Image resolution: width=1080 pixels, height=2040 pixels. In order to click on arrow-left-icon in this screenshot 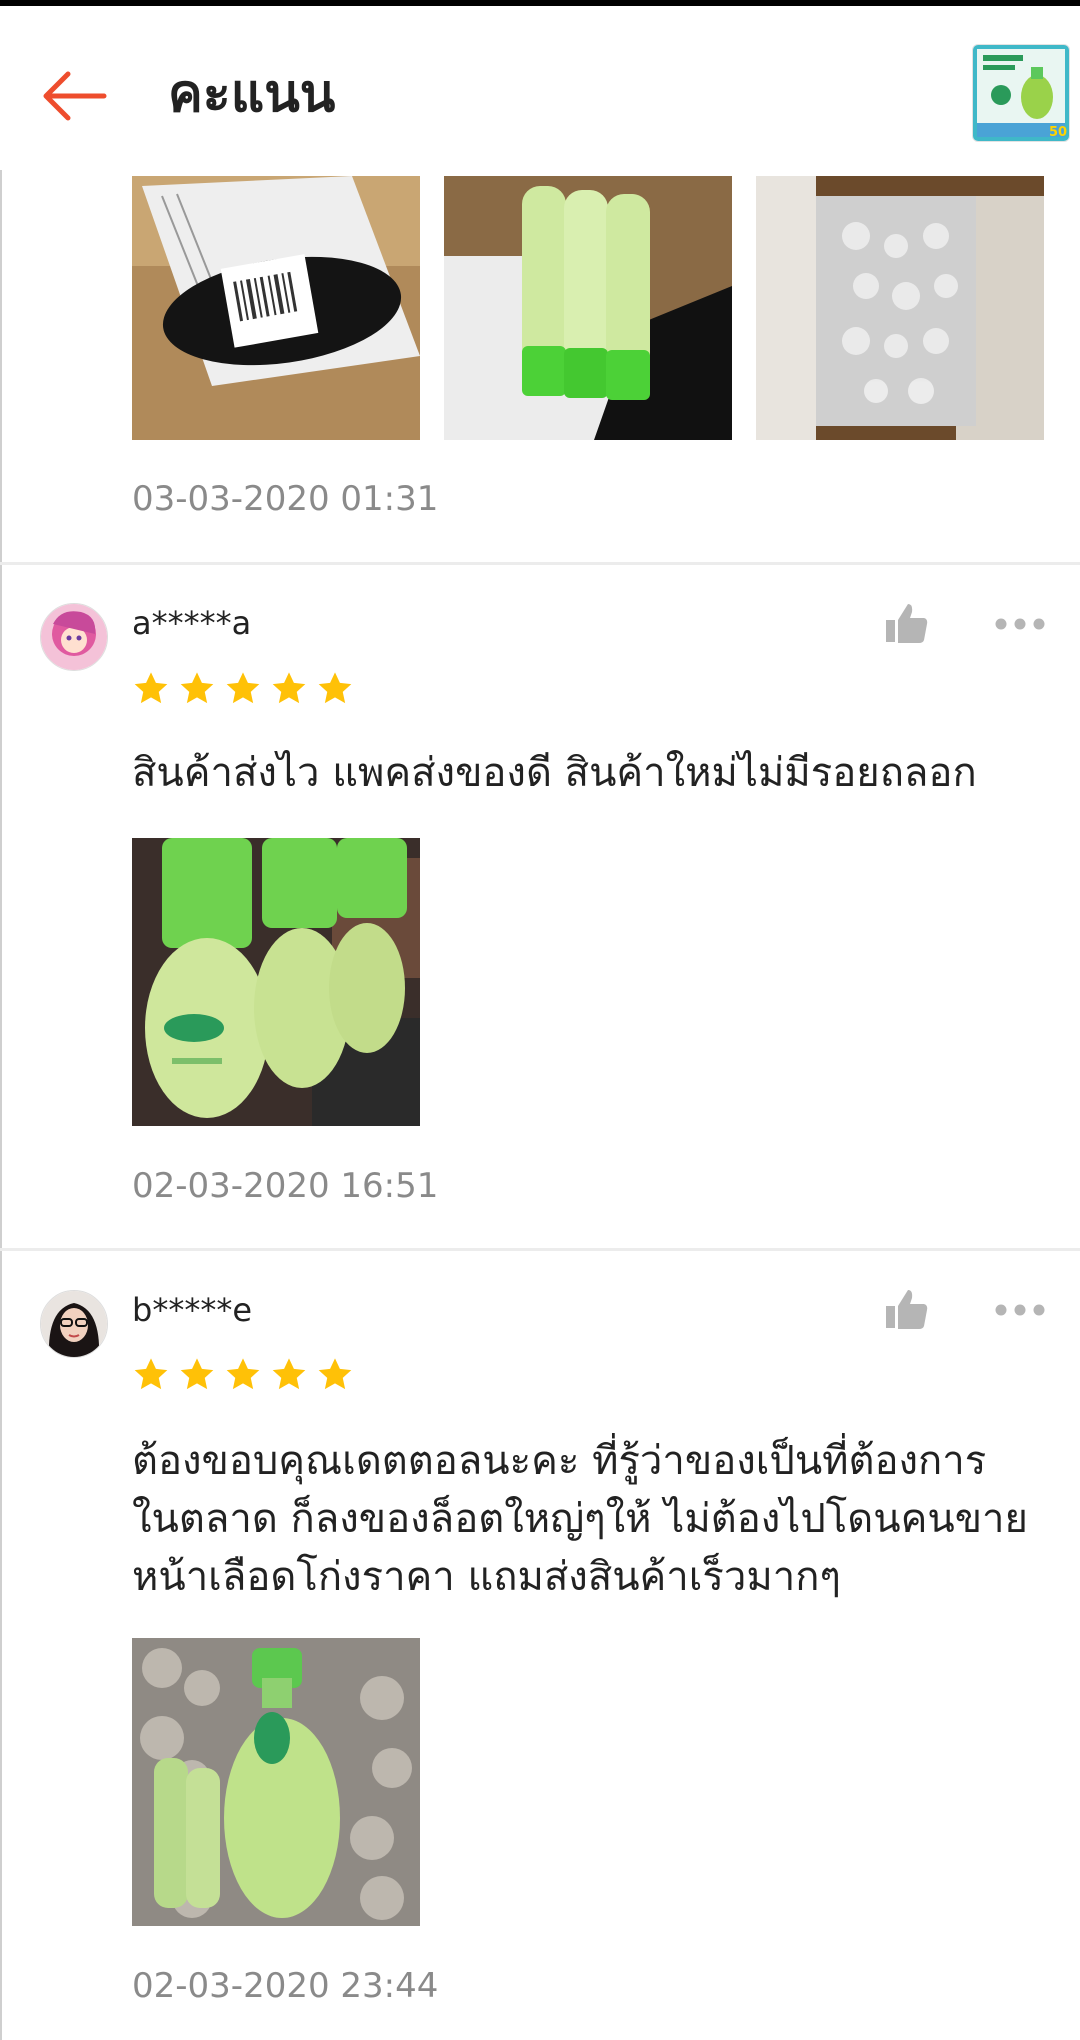, I will do `click(75, 96)`.